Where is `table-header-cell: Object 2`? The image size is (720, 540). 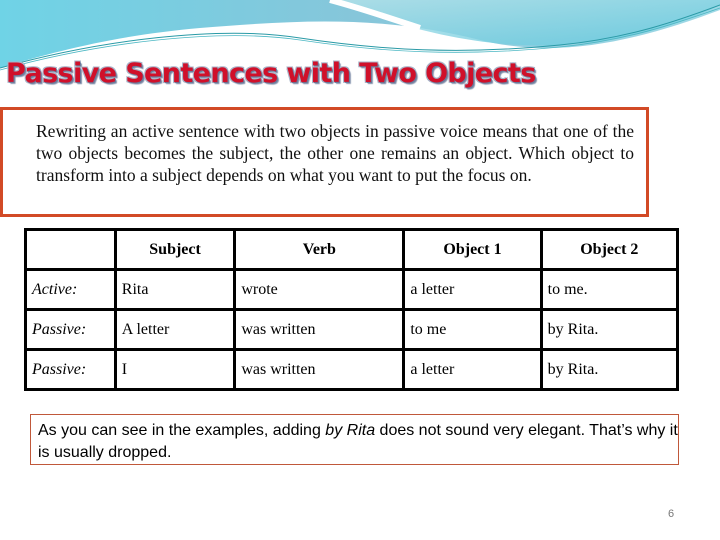 table-header-cell: Object 2 is located at coordinates (609, 249).